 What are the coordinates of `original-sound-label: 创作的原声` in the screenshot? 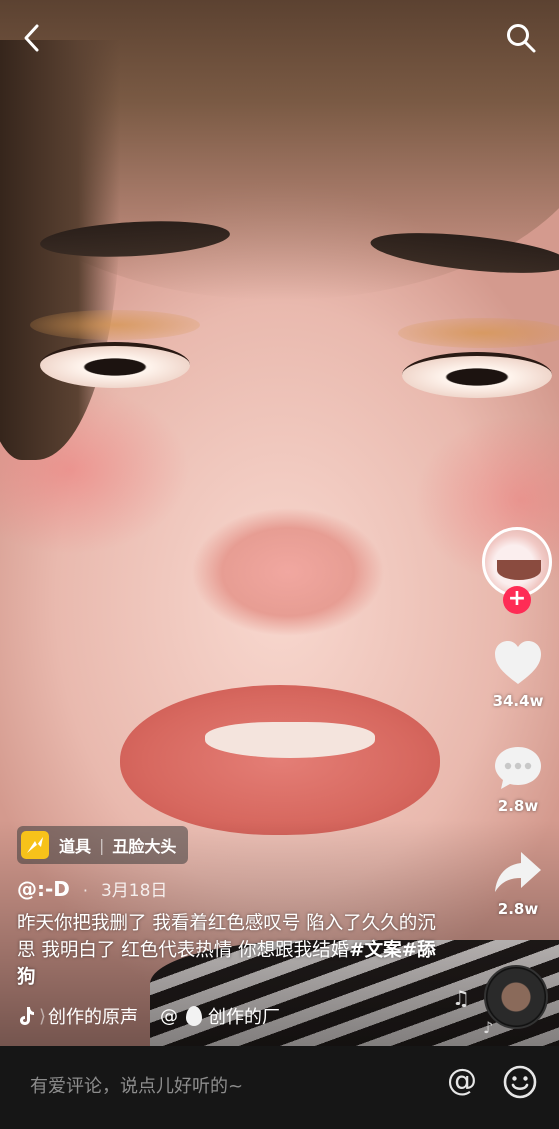 It's located at (93, 1017).